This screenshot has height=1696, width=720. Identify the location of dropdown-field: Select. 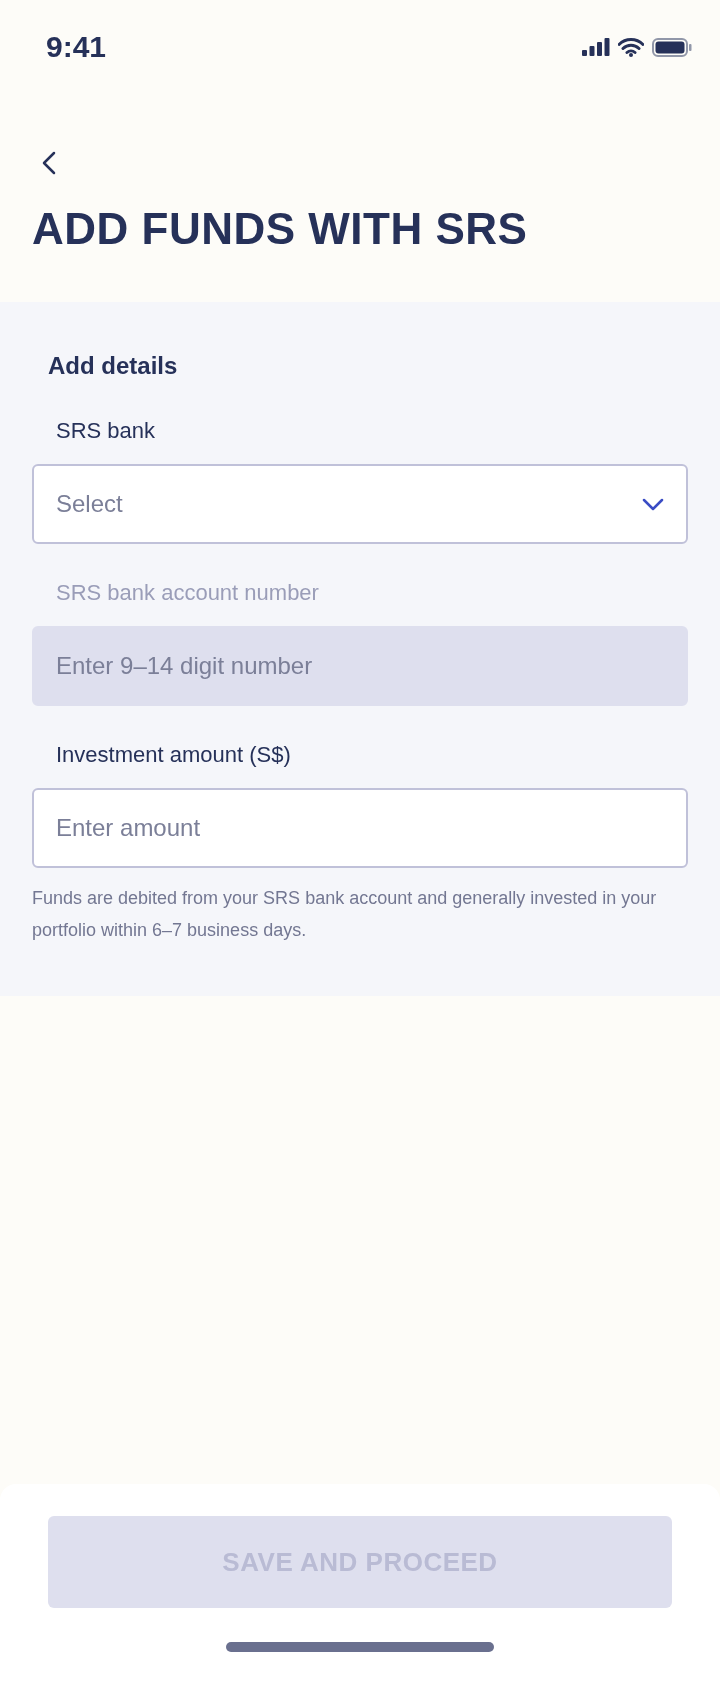
(360, 504).